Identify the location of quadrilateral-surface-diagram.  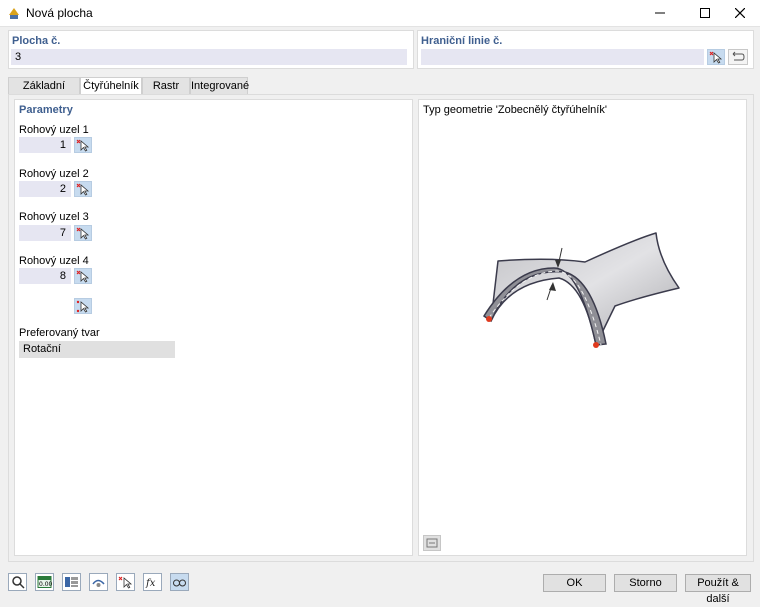
(581, 290).